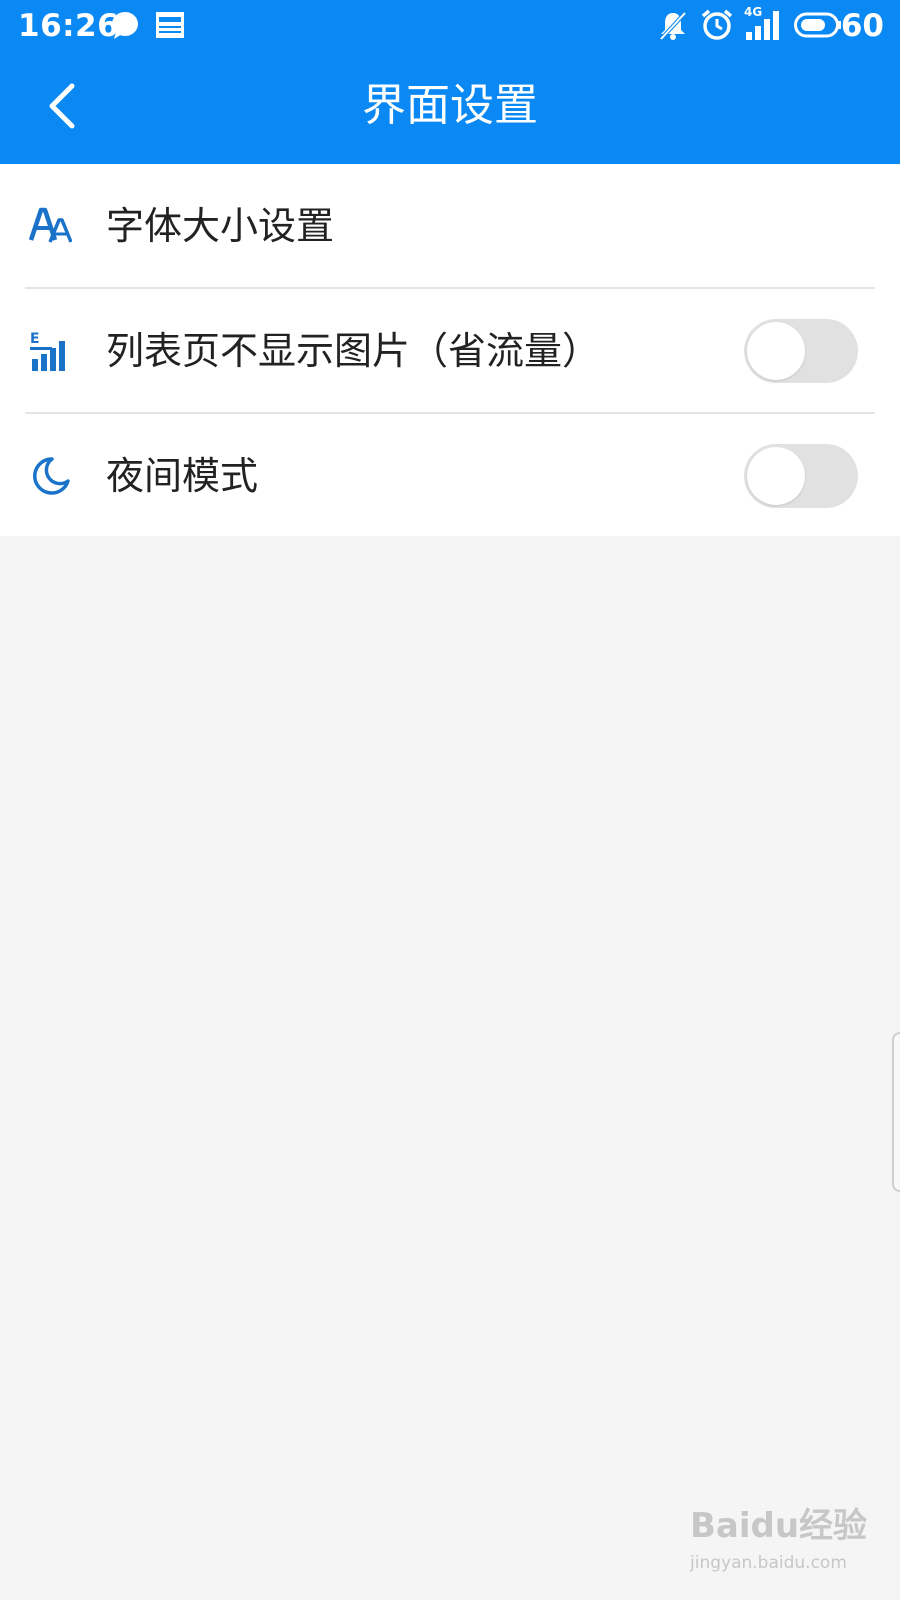 This screenshot has height=1600, width=900. I want to click on status-bar: 16:26 4G 60, so click(450, 26).